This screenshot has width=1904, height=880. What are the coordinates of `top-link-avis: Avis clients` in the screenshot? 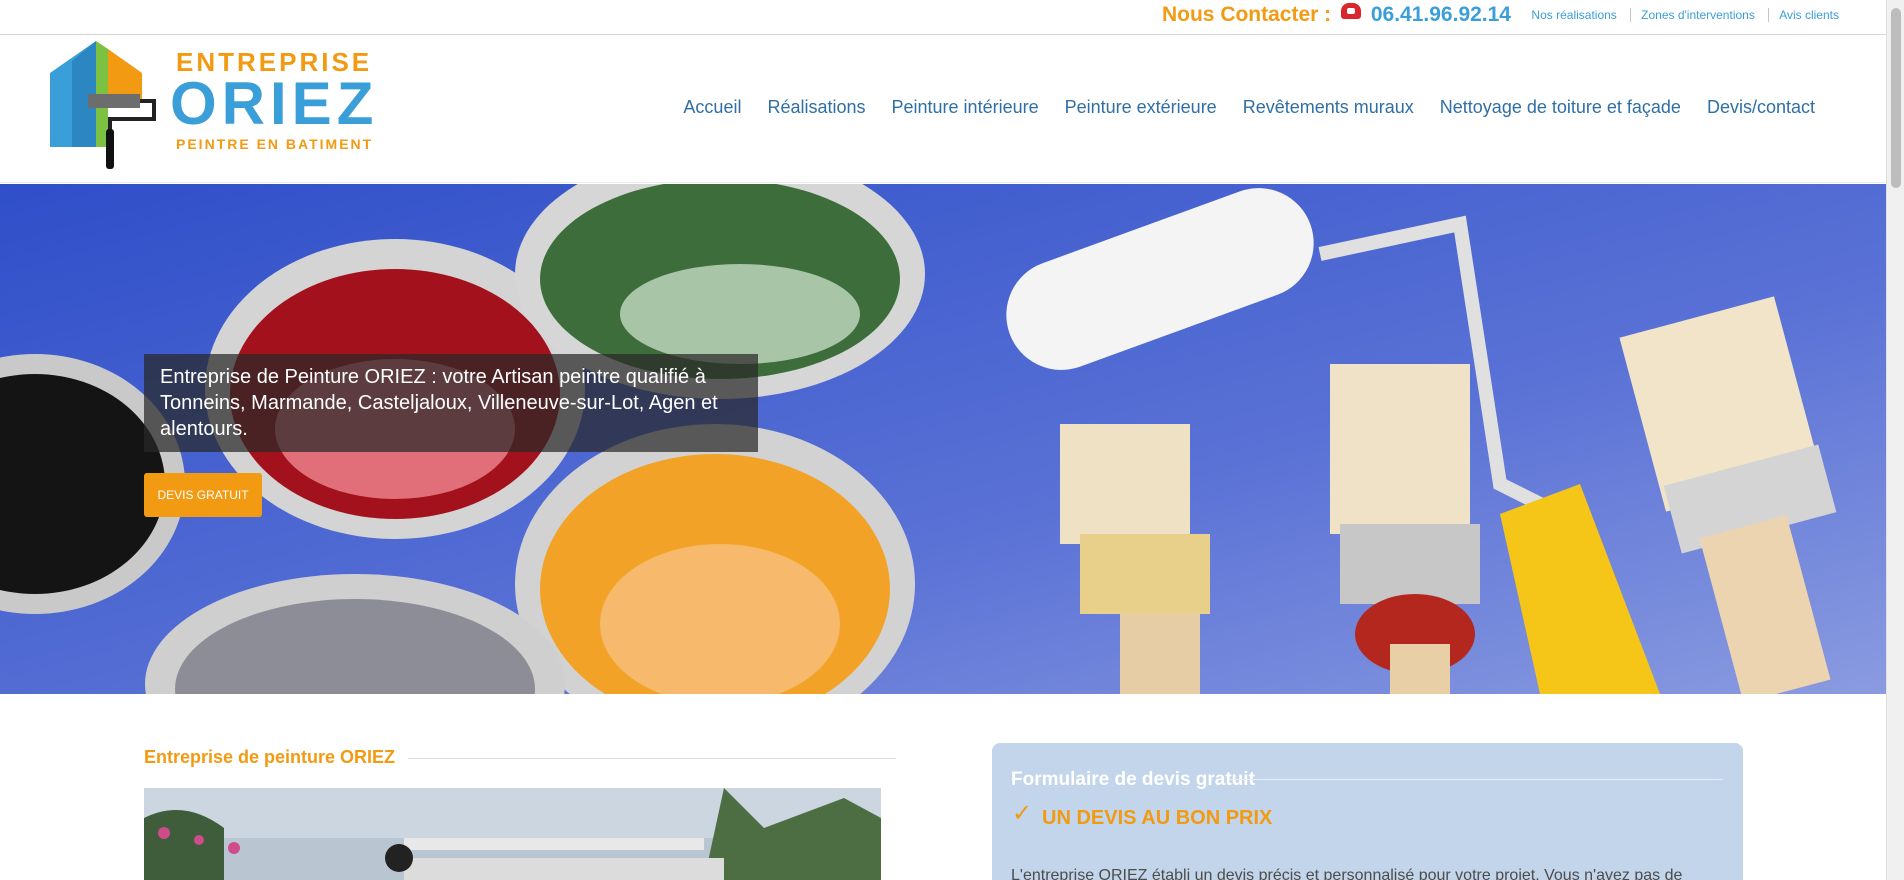 It's located at (1808, 15).